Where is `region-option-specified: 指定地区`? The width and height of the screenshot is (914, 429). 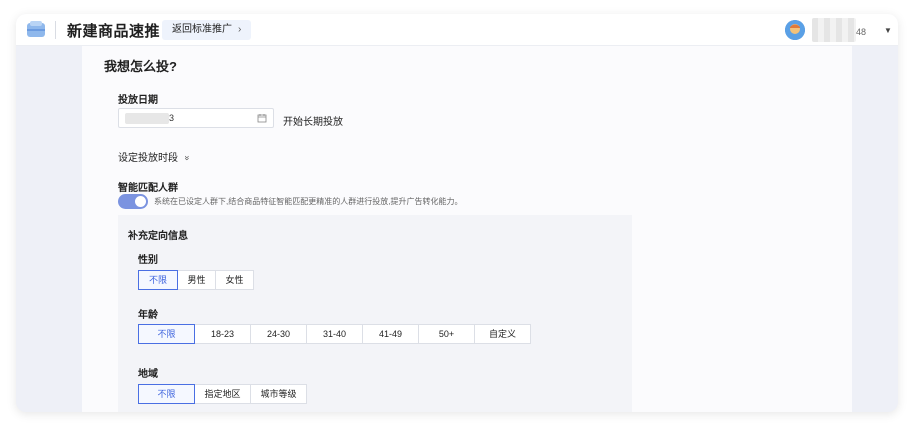 region-option-specified: 指定地区 is located at coordinates (222, 394).